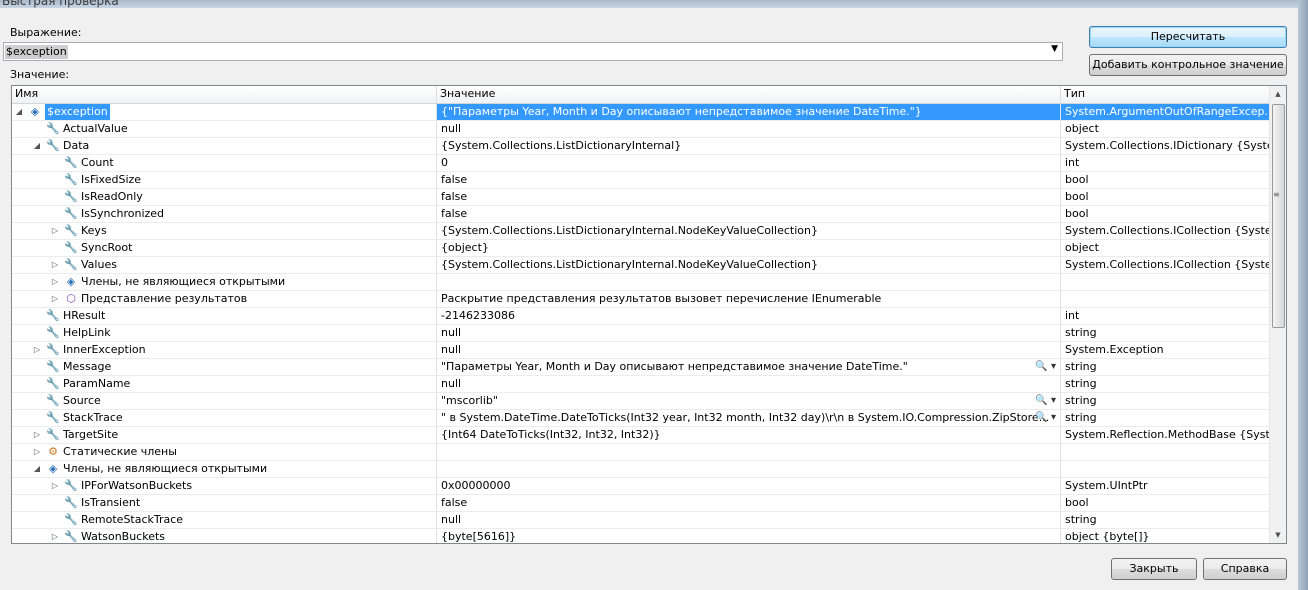 The height and width of the screenshot is (590, 1308). Describe the element at coordinates (1278, 216) in the screenshot. I see `scrollbar-thumb` at that location.